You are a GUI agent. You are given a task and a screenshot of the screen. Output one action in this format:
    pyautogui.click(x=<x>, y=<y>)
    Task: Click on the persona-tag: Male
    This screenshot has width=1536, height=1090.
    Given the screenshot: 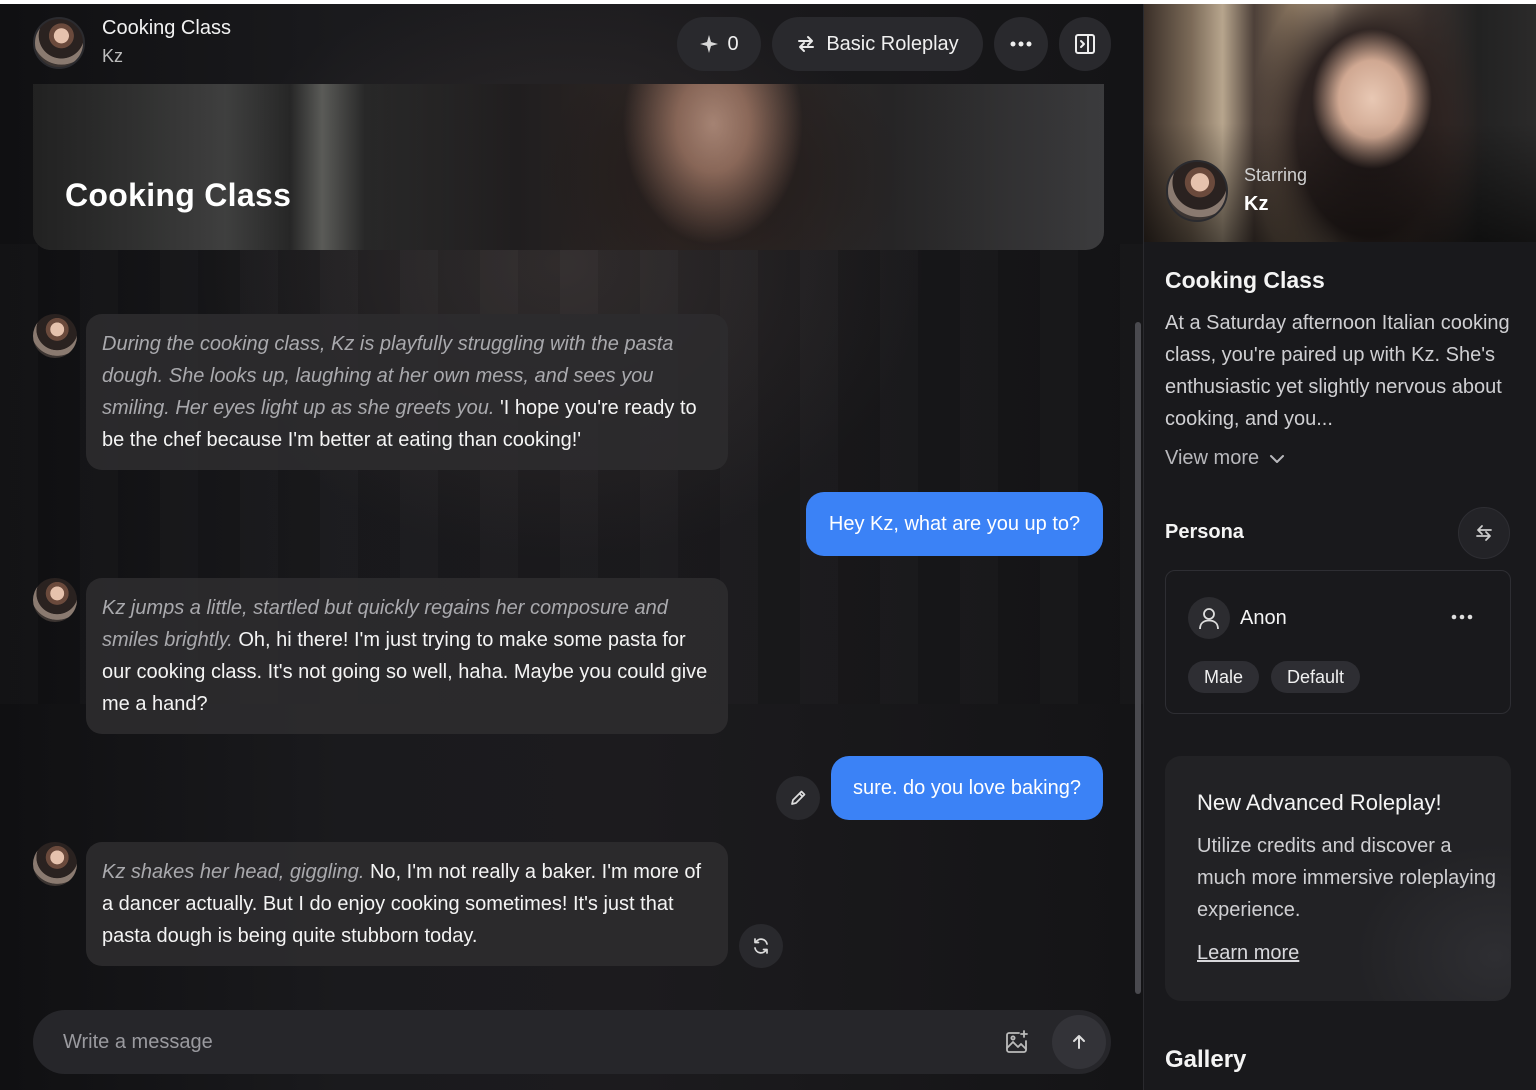 What is the action you would take?
    pyautogui.click(x=1224, y=677)
    